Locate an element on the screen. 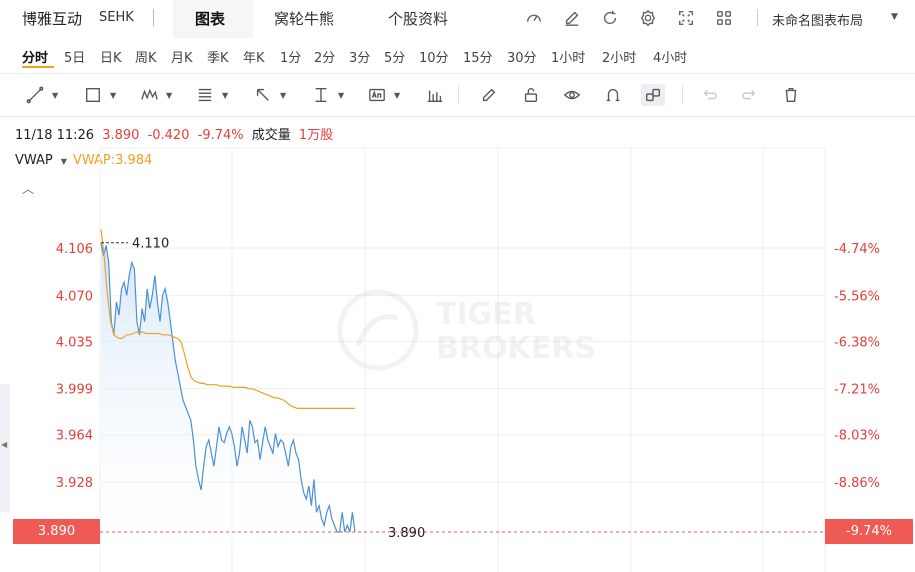  redo-button is located at coordinates (750, 95).